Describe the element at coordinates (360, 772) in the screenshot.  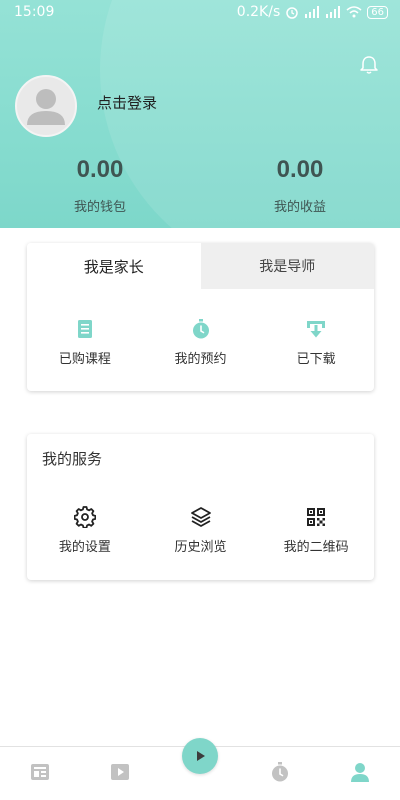
I see `user-icon` at that location.